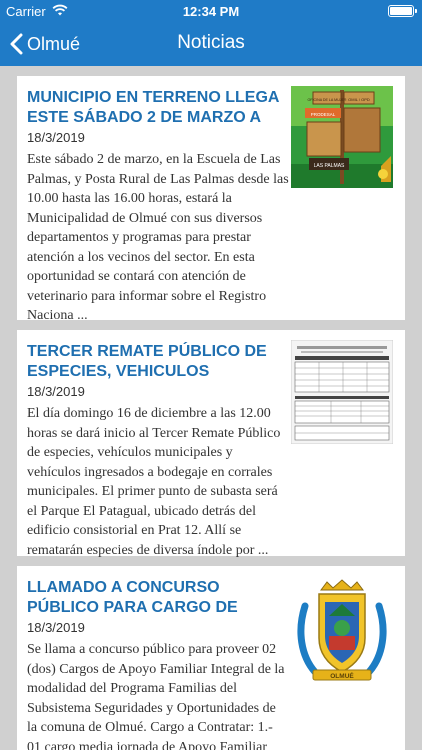 The width and height of the screenshot is (422, 750). I want to click on thumb-sign-label: LAS PALMAS, so click(329, 166).